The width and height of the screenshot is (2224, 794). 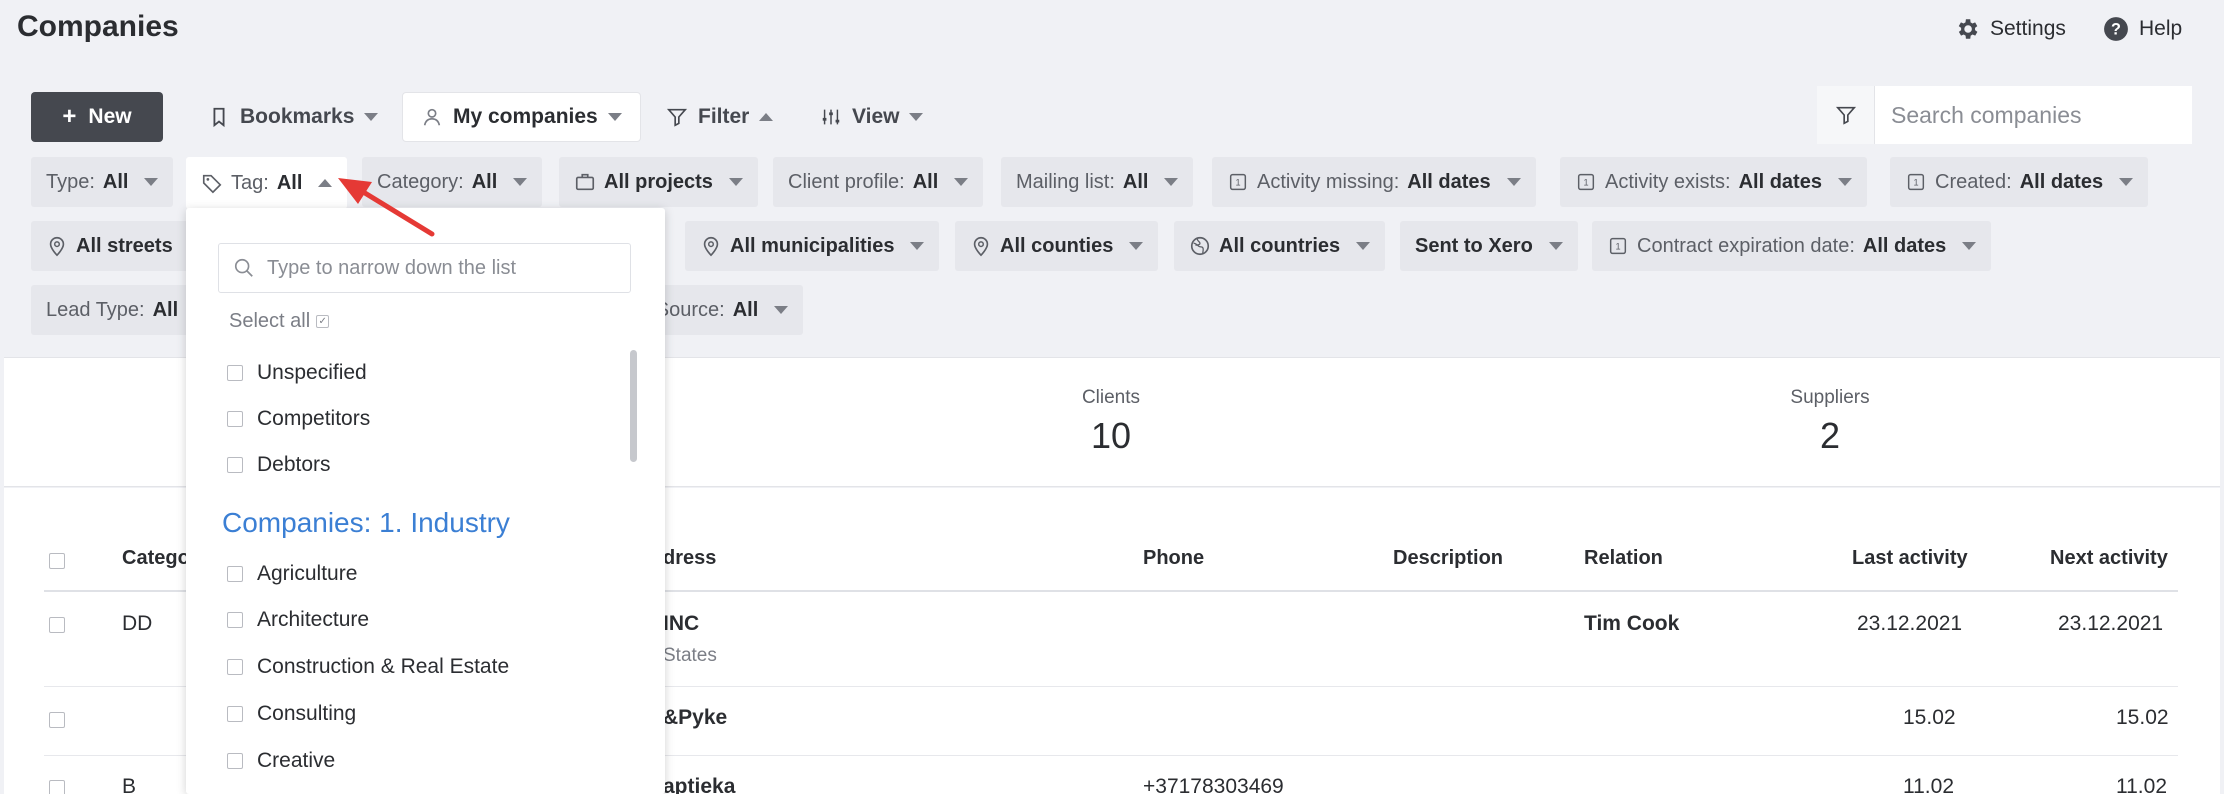 I want to click on my-companies-button: My companies, so click(x=521, y=117).